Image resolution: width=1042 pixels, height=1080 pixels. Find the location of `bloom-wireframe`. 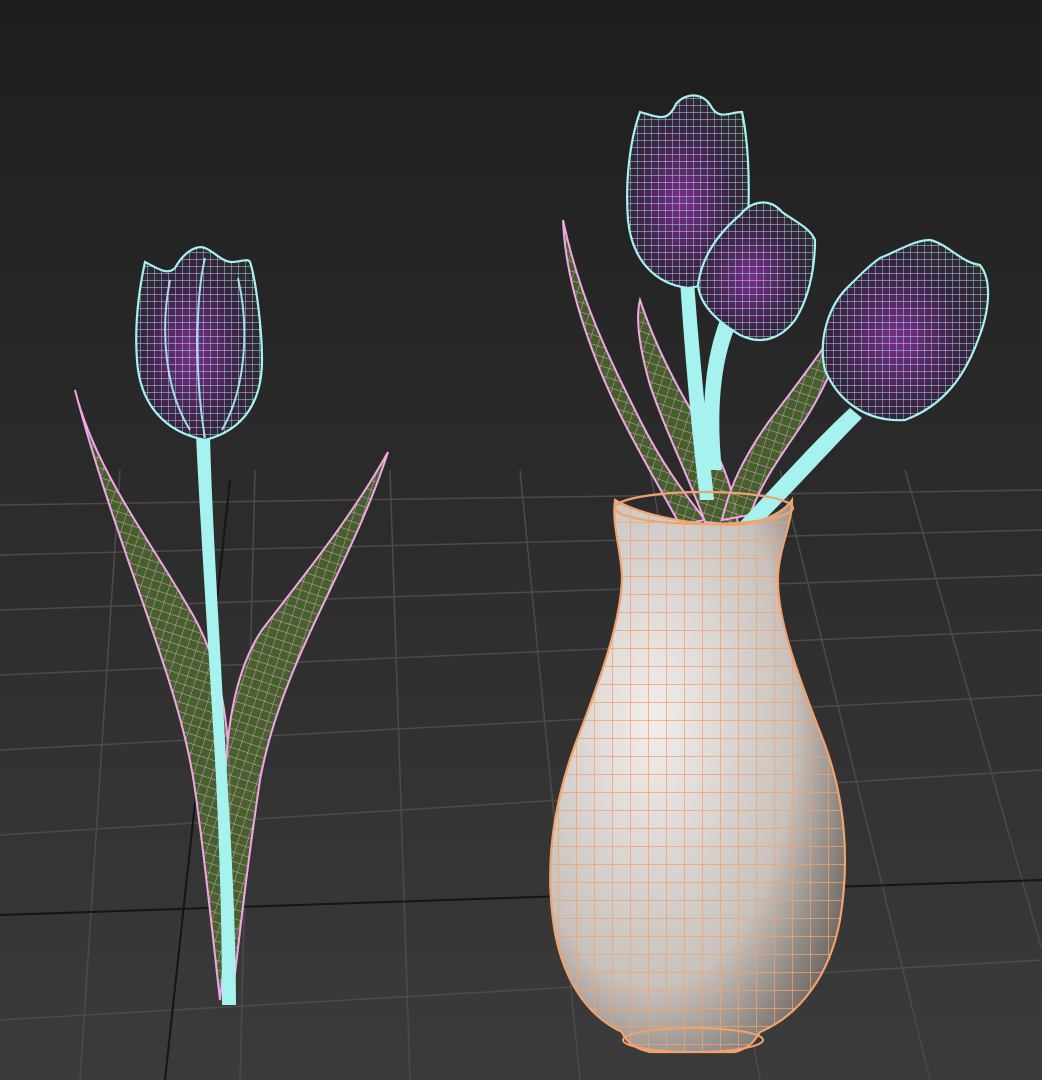

bloom-wireframe is located at coordinates (199, 344).